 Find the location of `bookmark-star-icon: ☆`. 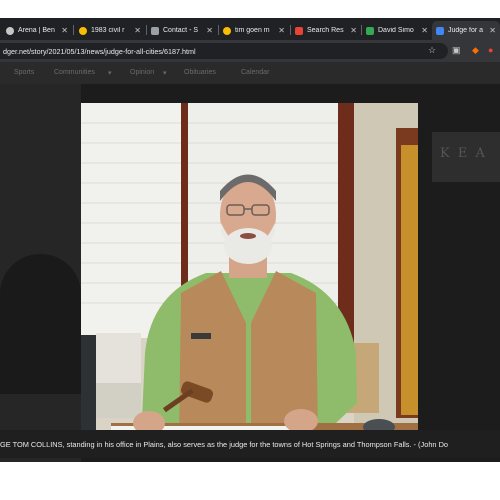

bookmark-star-icon: ☆ is located at coordinates (432, 50).